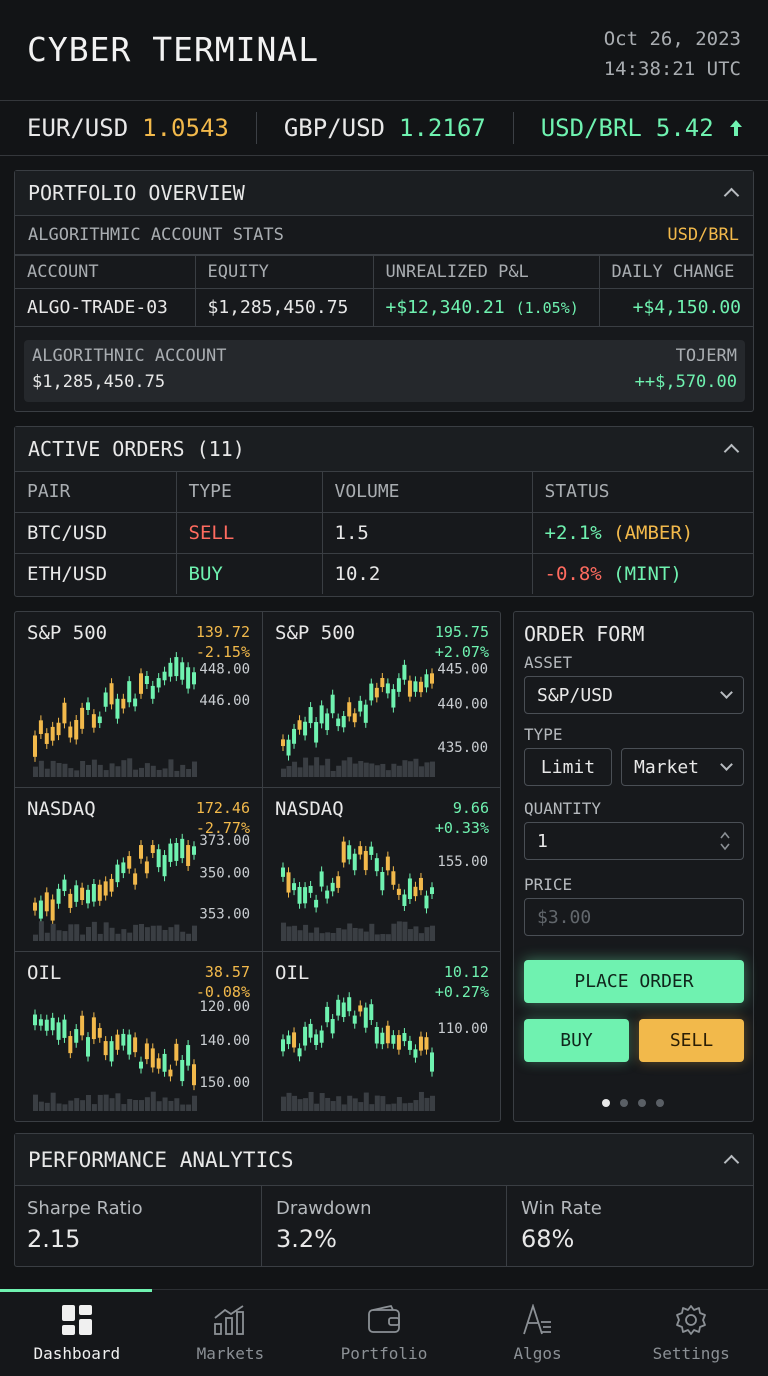 The width and height of the screenshot is (768, 1376). I want to click on ticker-item-usdbrl: USD/BRL 5.42, so click(638, 128).